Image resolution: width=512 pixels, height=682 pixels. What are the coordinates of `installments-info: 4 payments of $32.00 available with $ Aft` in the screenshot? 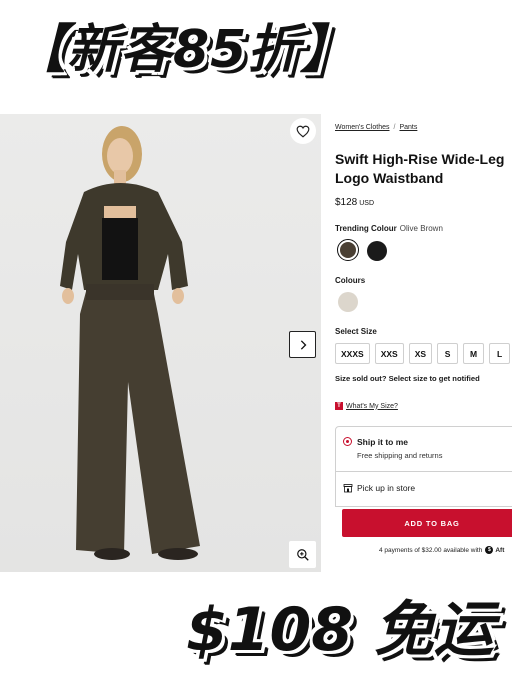 It's located at (441, 550).